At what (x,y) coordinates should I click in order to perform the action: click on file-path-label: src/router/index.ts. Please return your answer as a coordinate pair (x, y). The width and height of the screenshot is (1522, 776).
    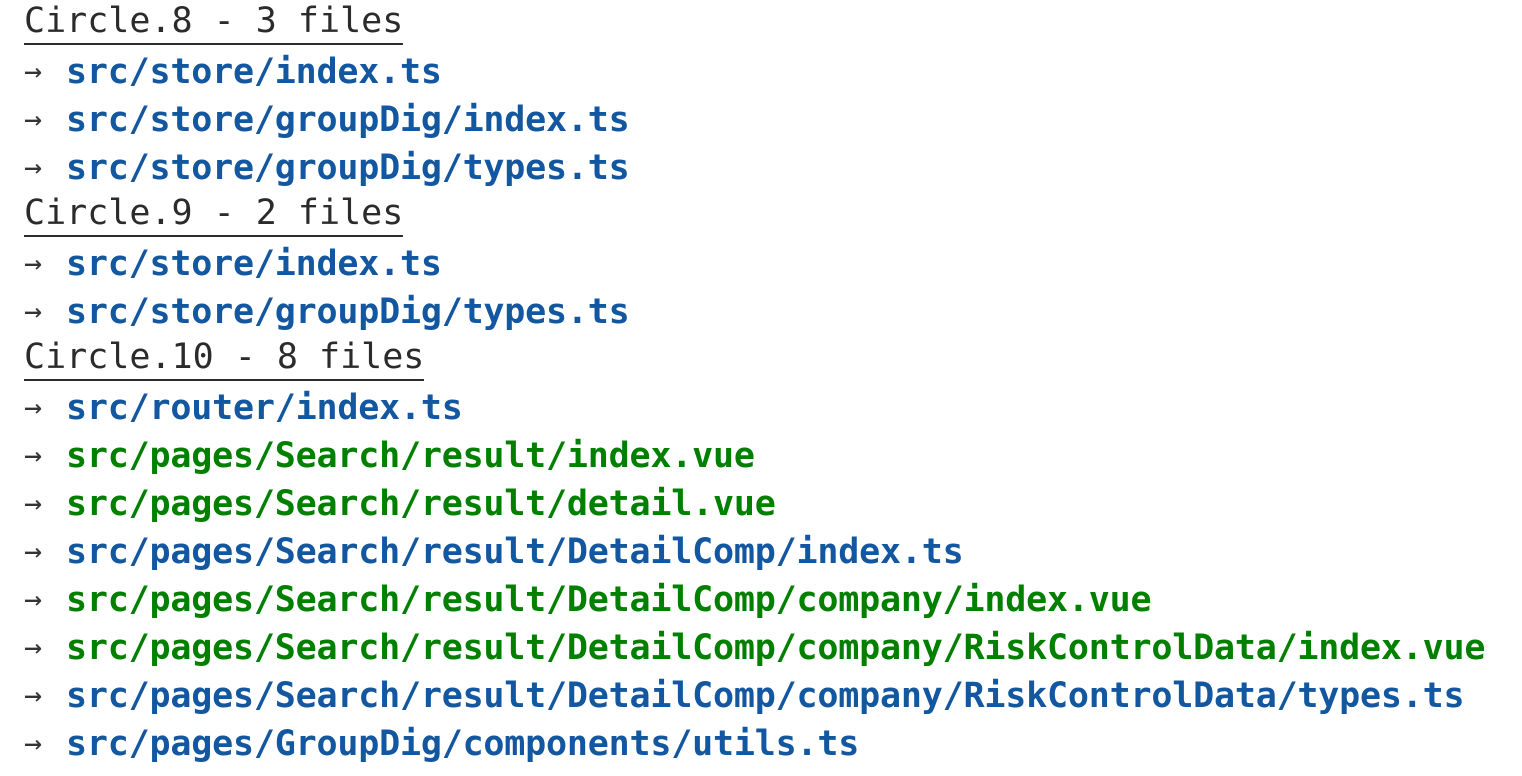
    Looking at the image, I should click on (264, 408).